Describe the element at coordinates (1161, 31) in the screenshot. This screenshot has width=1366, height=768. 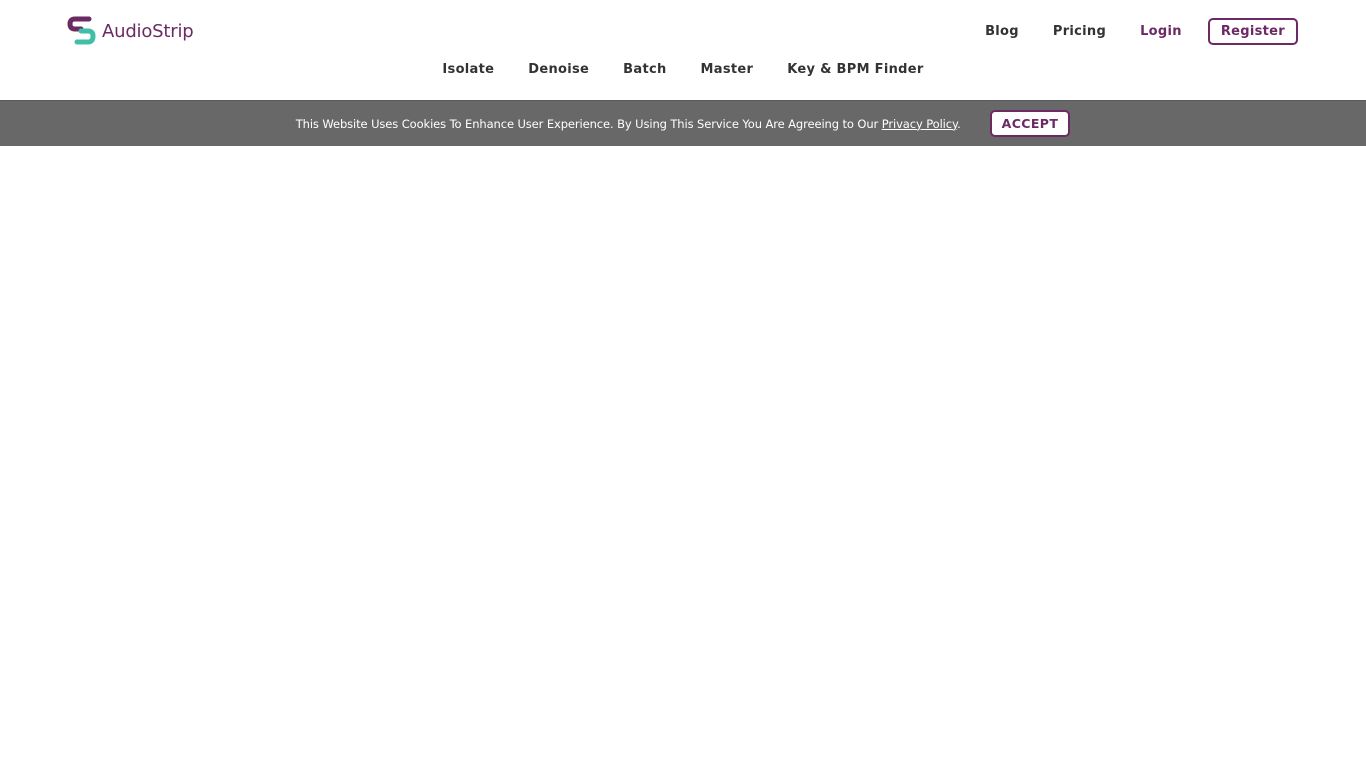
I see `login-link: Login` at that location.